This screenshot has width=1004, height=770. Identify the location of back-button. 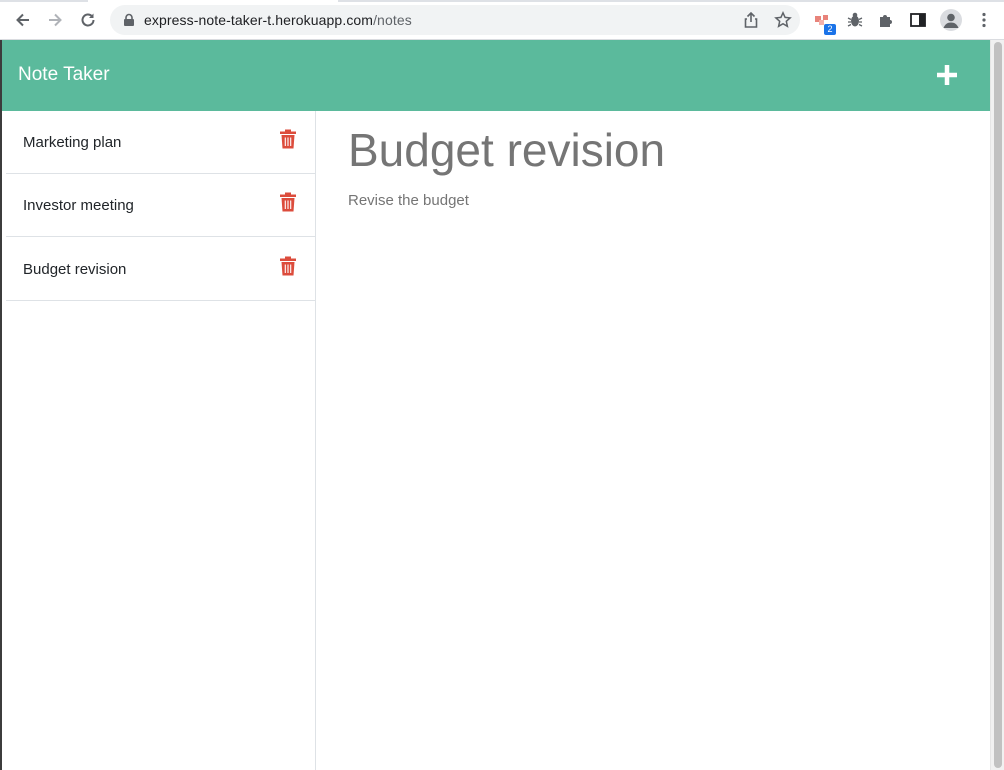
(23, 20).